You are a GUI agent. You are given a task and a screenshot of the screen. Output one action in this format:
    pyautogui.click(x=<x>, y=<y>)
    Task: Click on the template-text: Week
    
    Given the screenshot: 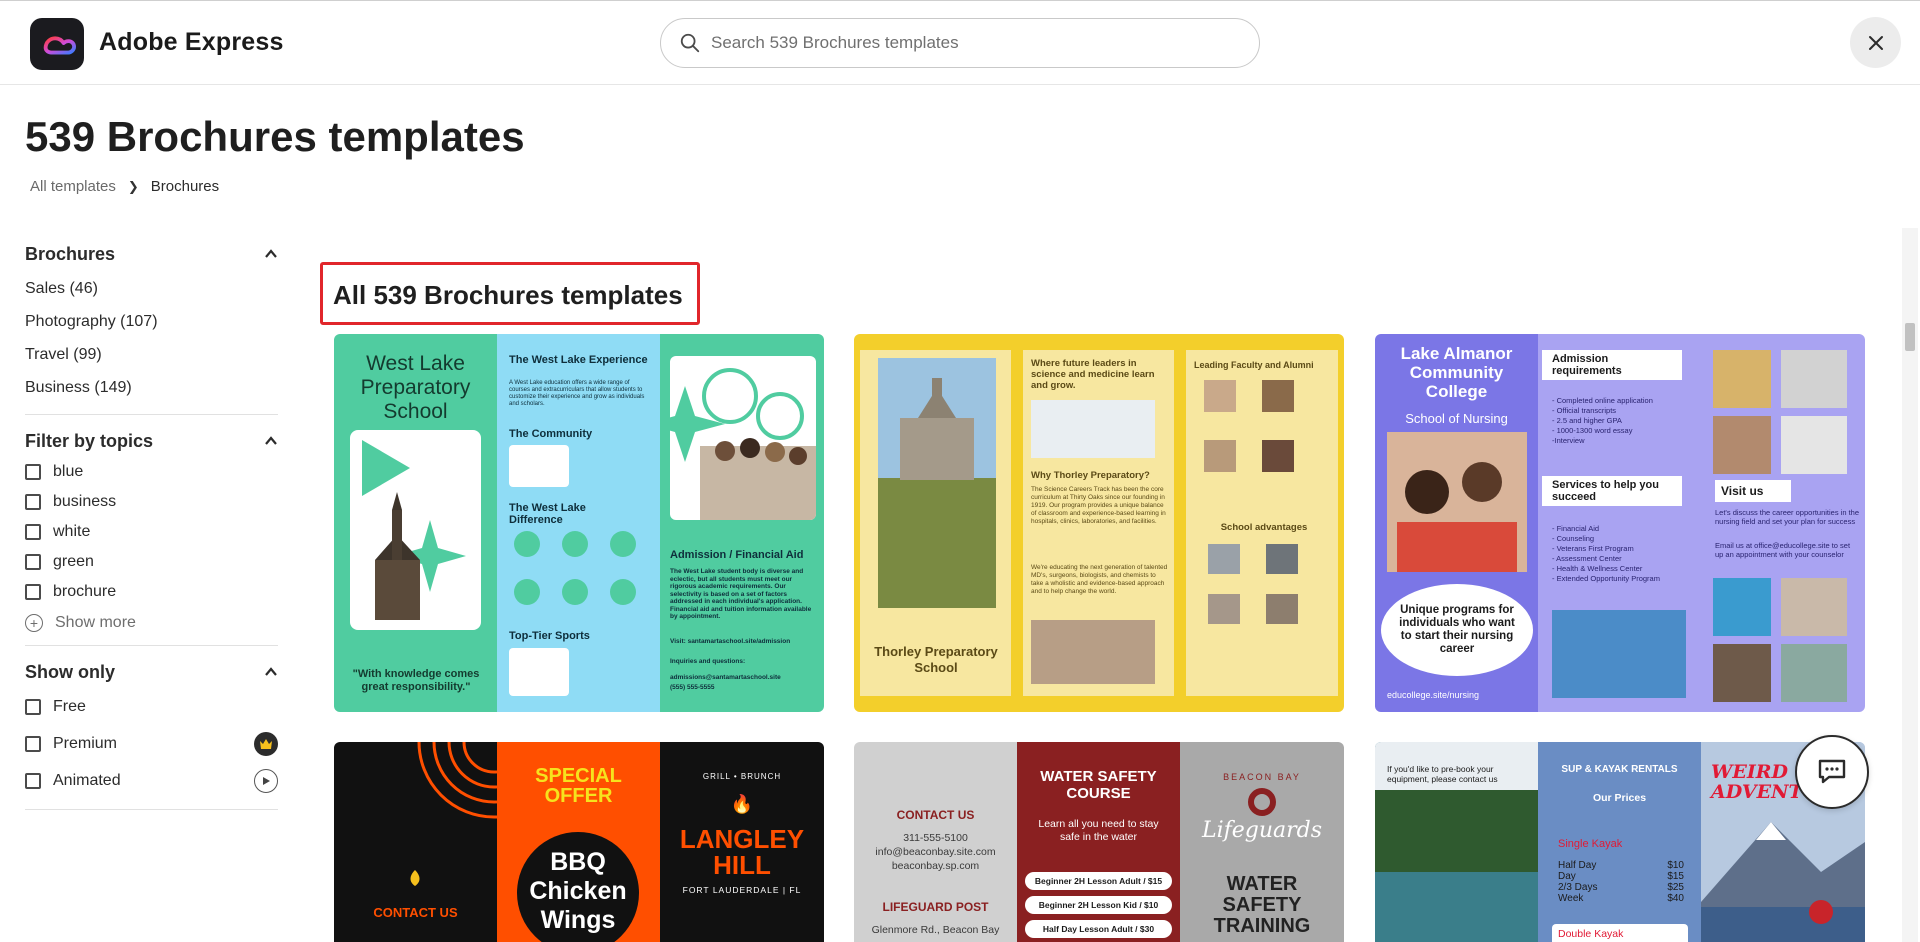 What is the action you would take?
    pyautogui.click(x=1571, y=898)
    